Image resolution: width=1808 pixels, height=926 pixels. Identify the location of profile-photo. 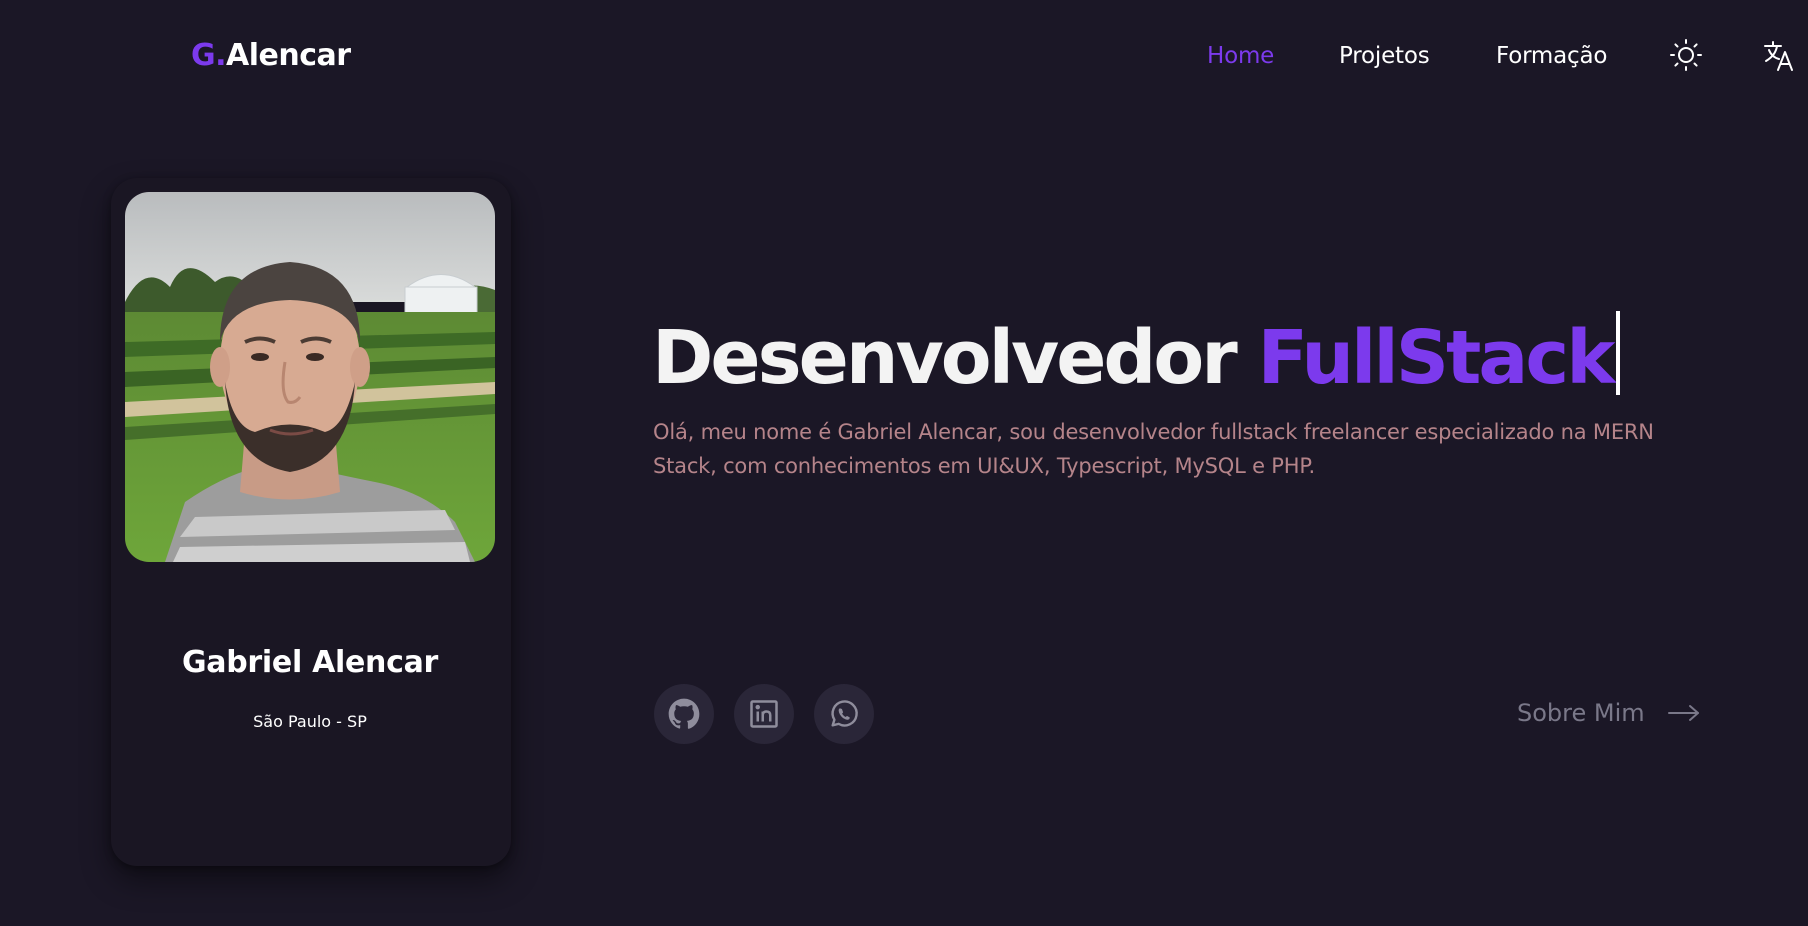
(310, 377).